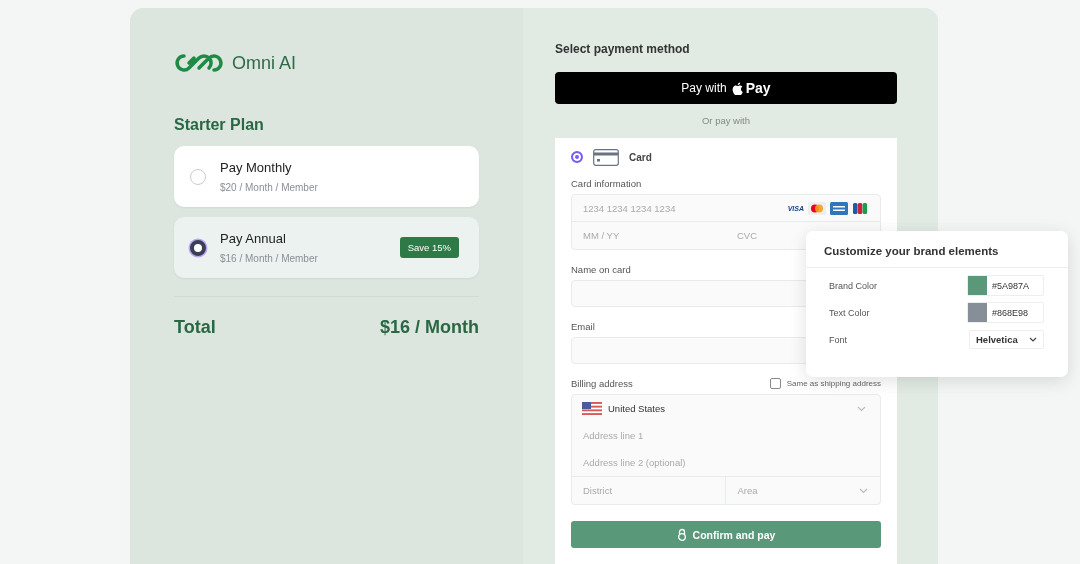  What do you see at coordinates (256, 167) in the screenshot?
I see `option-name: Pay Monthly` at bounding box center [256, 167].